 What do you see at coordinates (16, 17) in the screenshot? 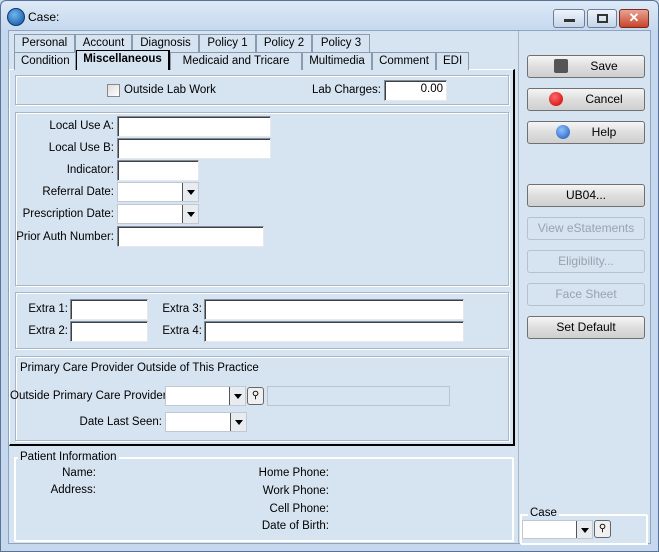
I see `app-logo-icon` at bounding box center [16, 17].